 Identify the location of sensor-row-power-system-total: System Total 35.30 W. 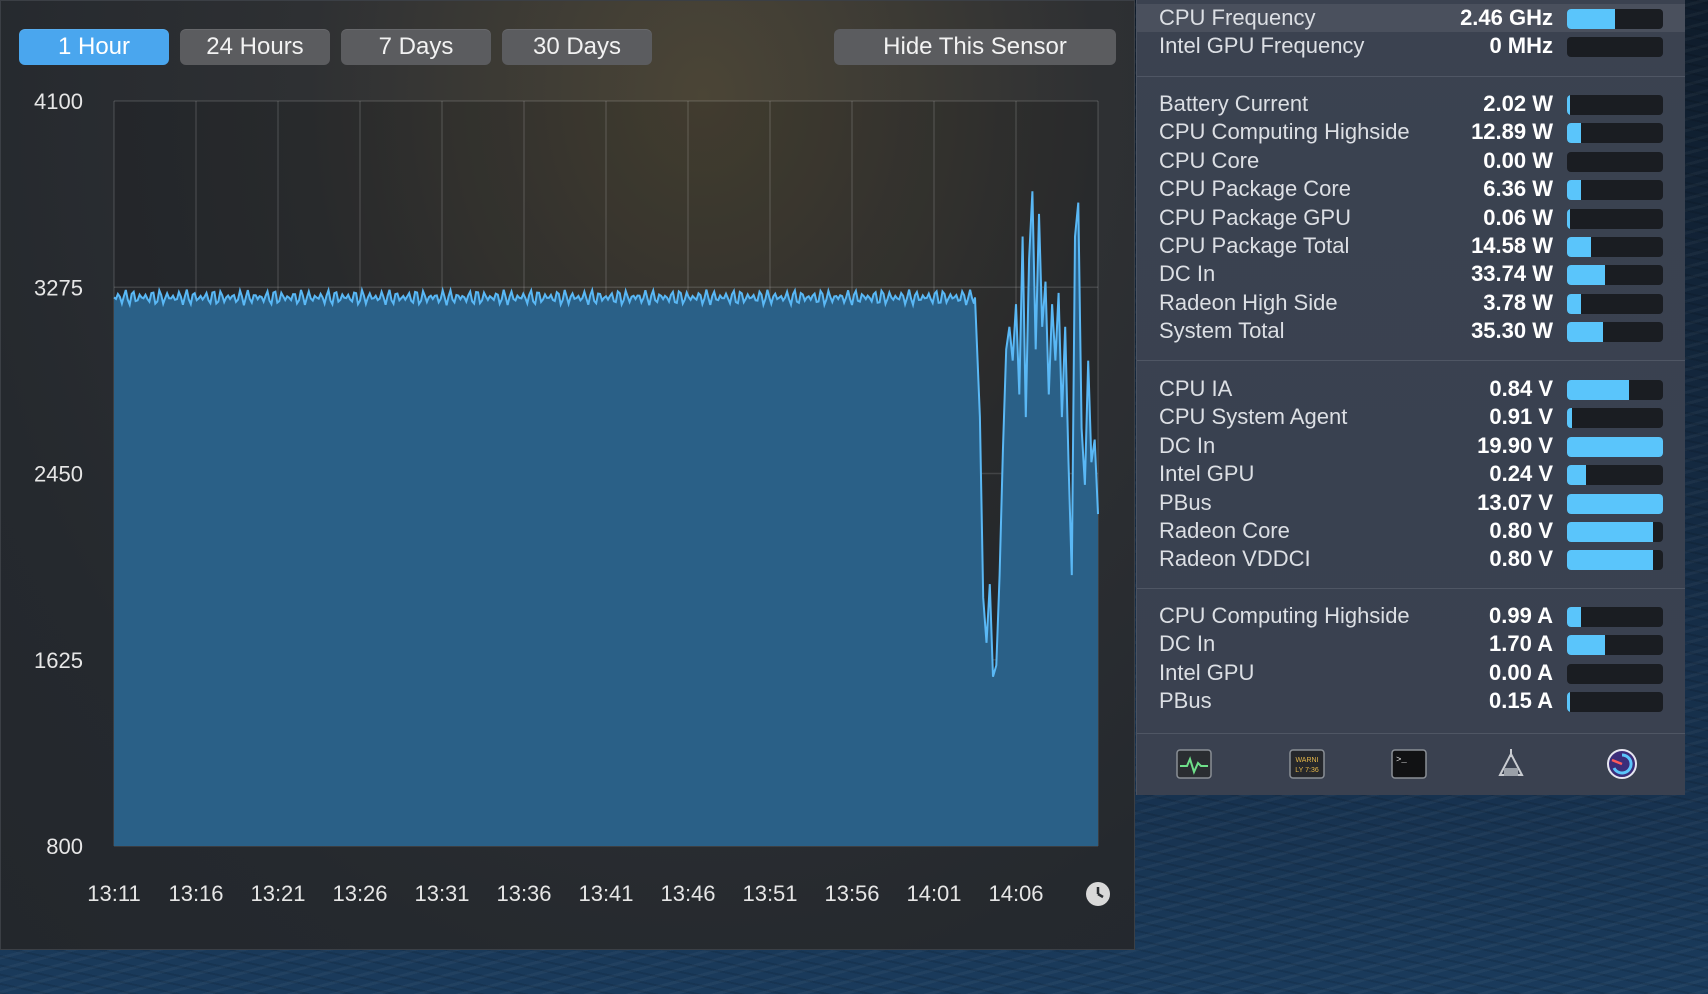
(1411, 331).